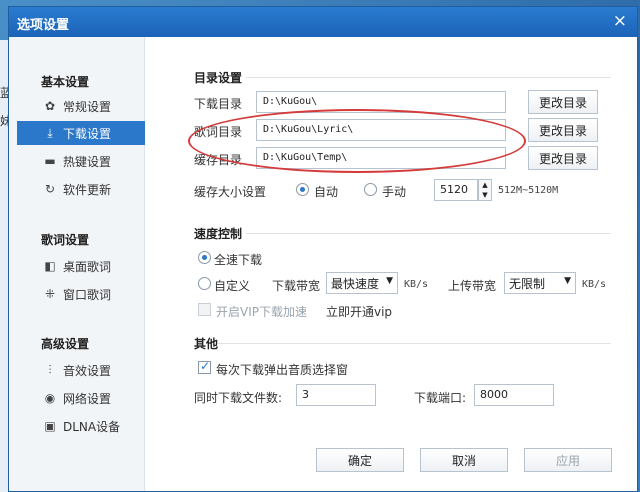 This screenshot has height=492, width=640. Describe the element at coordinates (218, 104) in the screenshot. I see `download-dir-label: 下载目录` at that location.